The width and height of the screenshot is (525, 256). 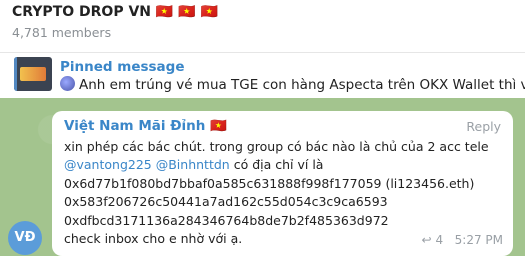 What do you see at coordinates (193, 164) in the screenshot?
I see `mention-link: @Binhnttdn` at bounding box center [193, 164].